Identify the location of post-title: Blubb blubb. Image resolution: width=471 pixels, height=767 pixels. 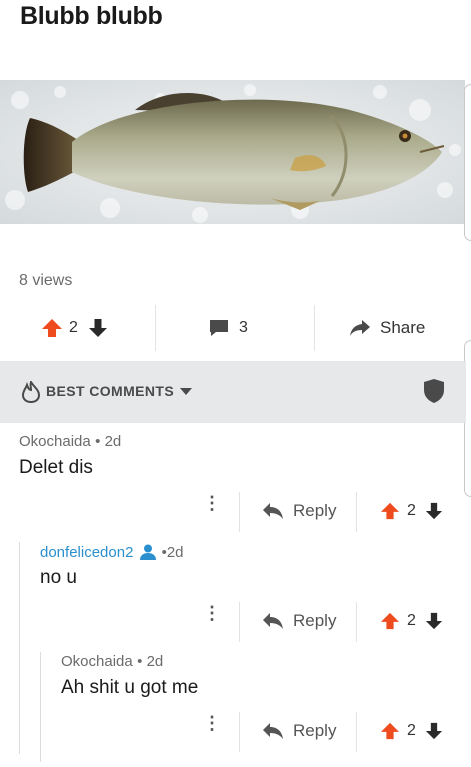
(91, 16).